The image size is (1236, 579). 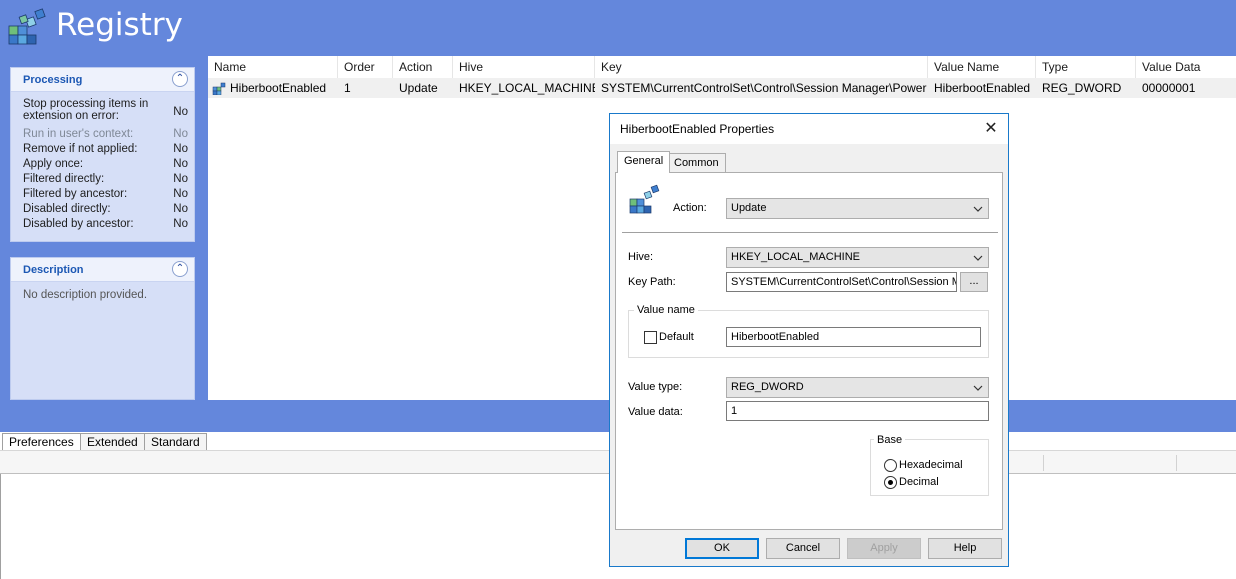 I want to click on processing-row: Run in user's context: No, so click(x=105, y=135).